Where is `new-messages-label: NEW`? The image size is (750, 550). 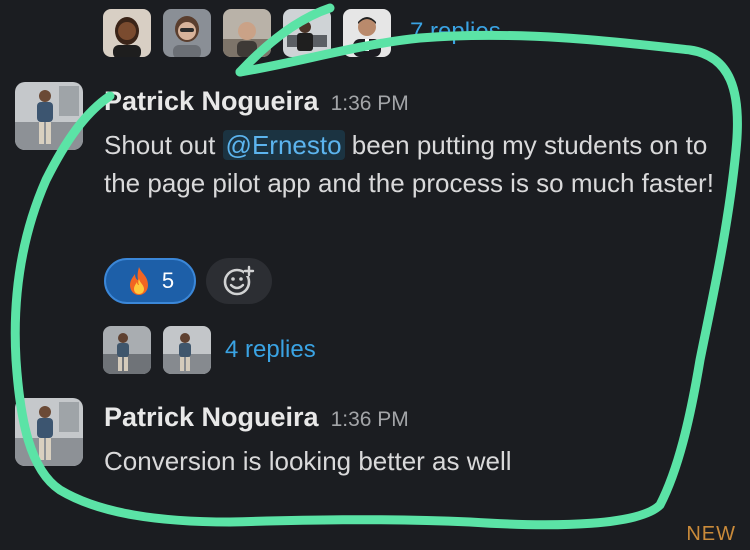
new-messages-label: NEW is located at coordinates (711, 534).